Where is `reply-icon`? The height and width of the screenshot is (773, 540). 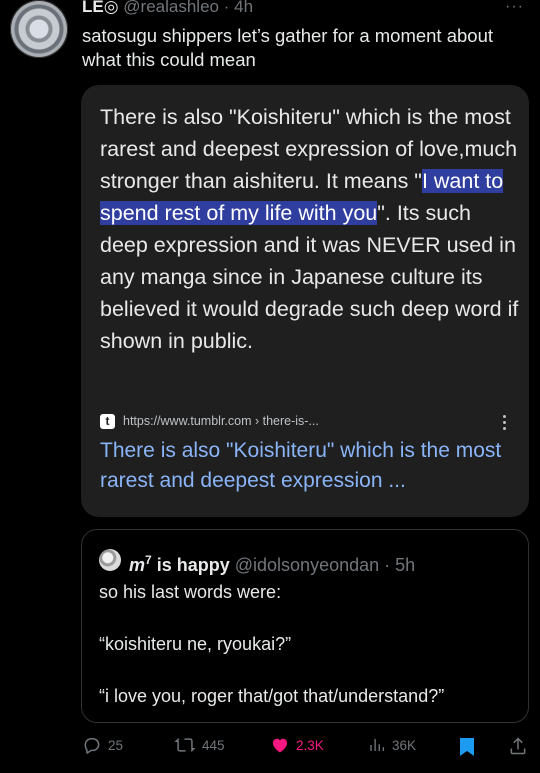
reply-icon is located at coordinates (92, 746).